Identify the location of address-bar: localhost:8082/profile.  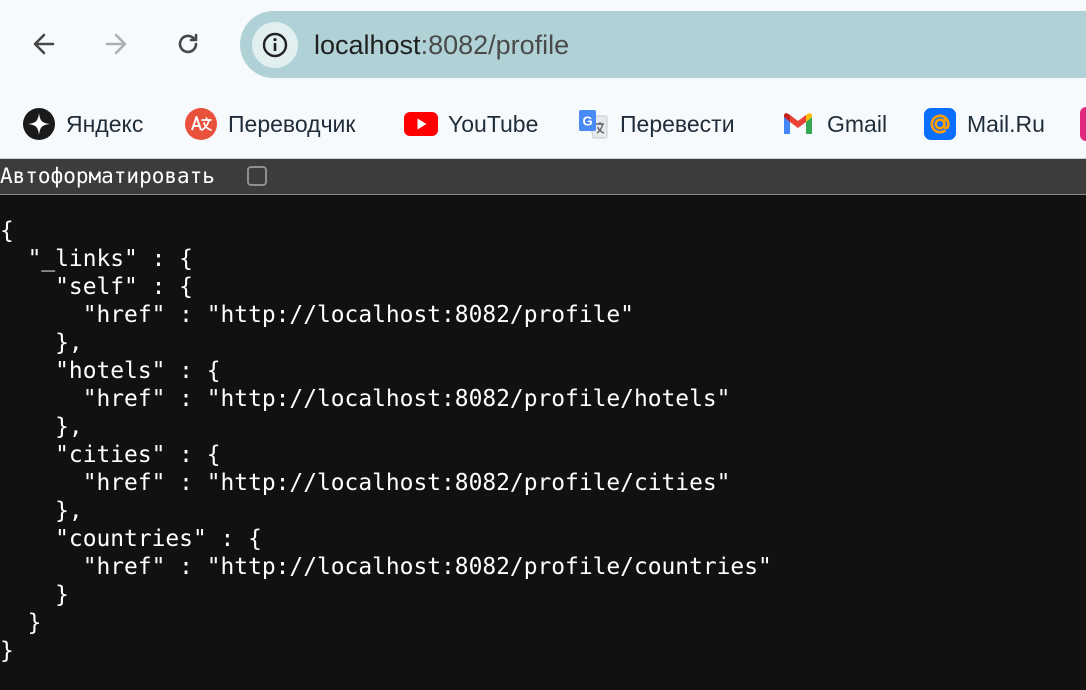
(663, 44).